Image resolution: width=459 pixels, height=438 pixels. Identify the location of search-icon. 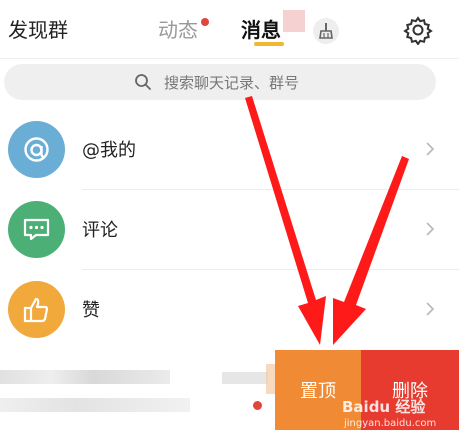
(143, 82).